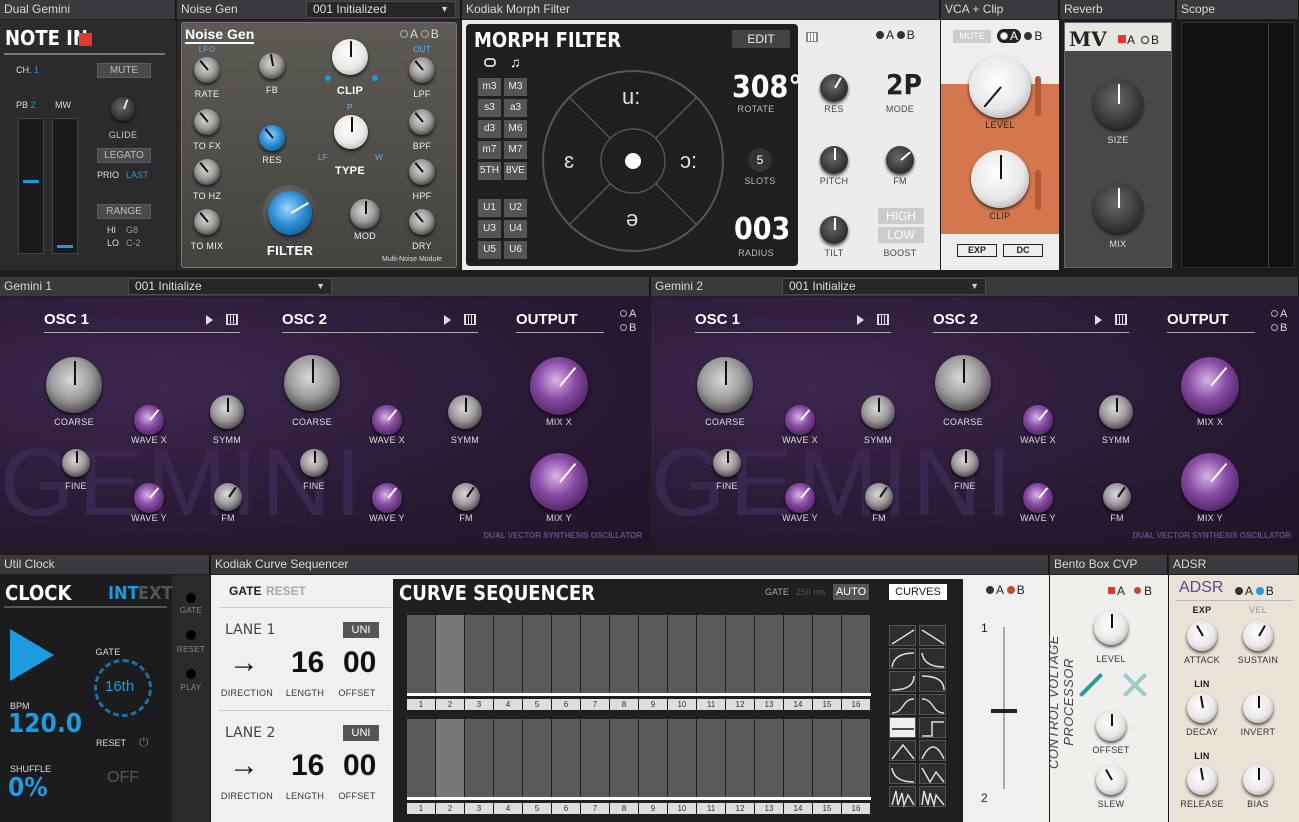  What do you see at coordinates (1118, 9) in the screenshot?
I see `reverb-header: Reverb` at bounding box center [1118, 9].